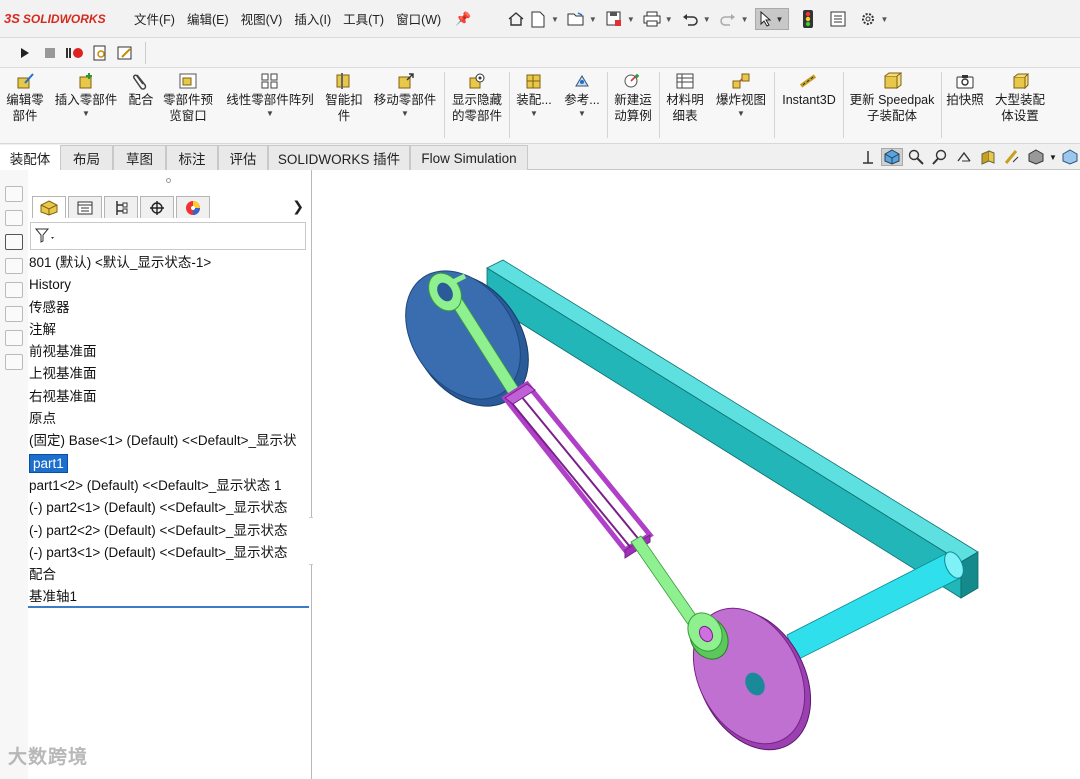 The width and height of the screenshot is (1080, 779). Describe the element at coordinates (170, 419) in the screenshot. I see `tree-node-origin: 原点` at that location.